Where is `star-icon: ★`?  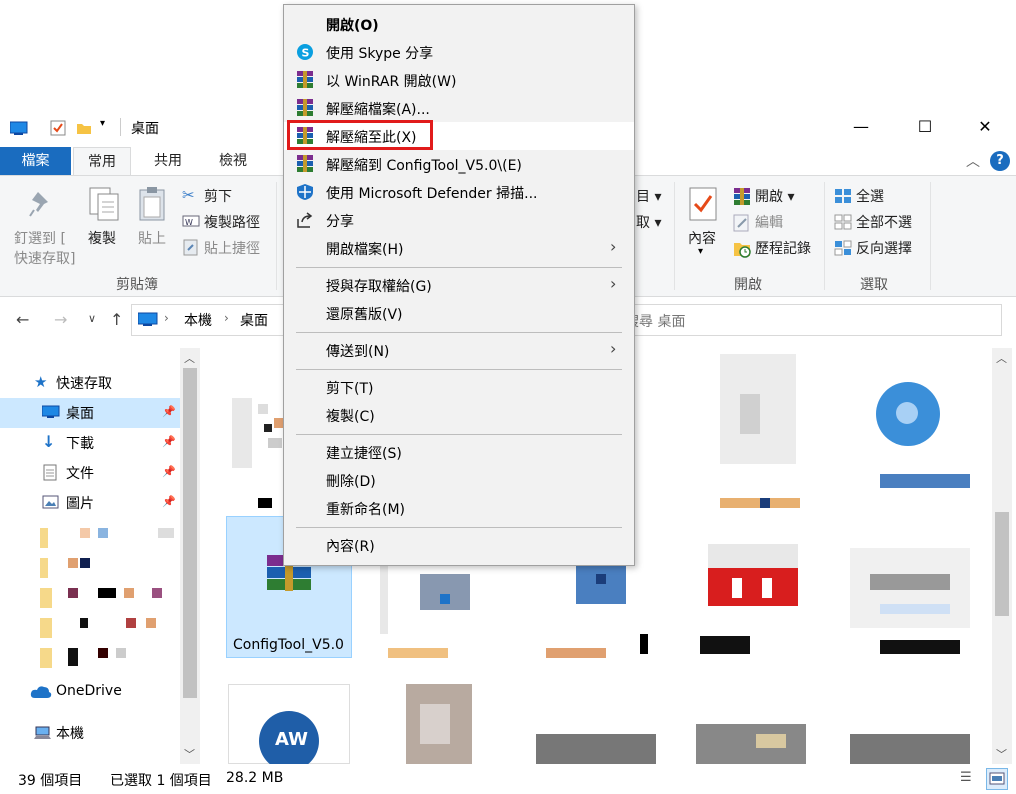
star-icon: ★ is located at coordinates (41, 382).